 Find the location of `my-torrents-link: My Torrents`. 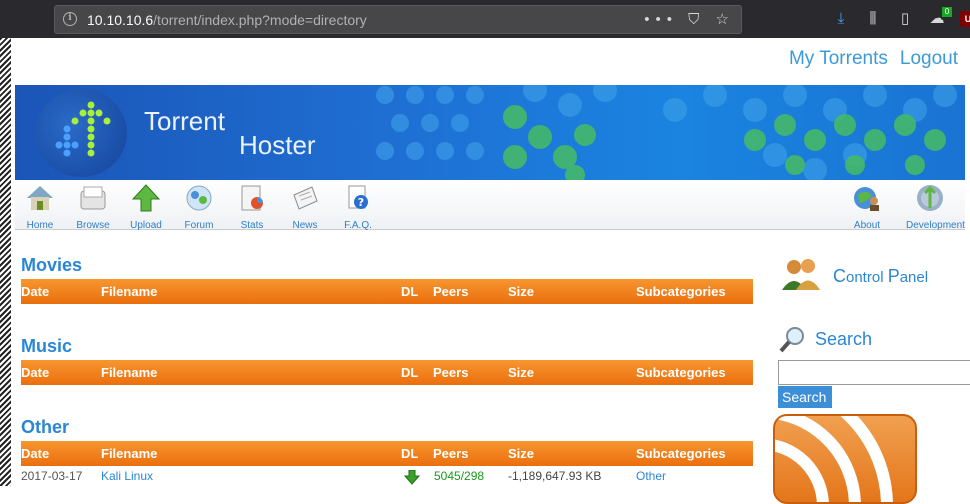

my-torrents-link: My Torrents is located at coordinates (838, 59).